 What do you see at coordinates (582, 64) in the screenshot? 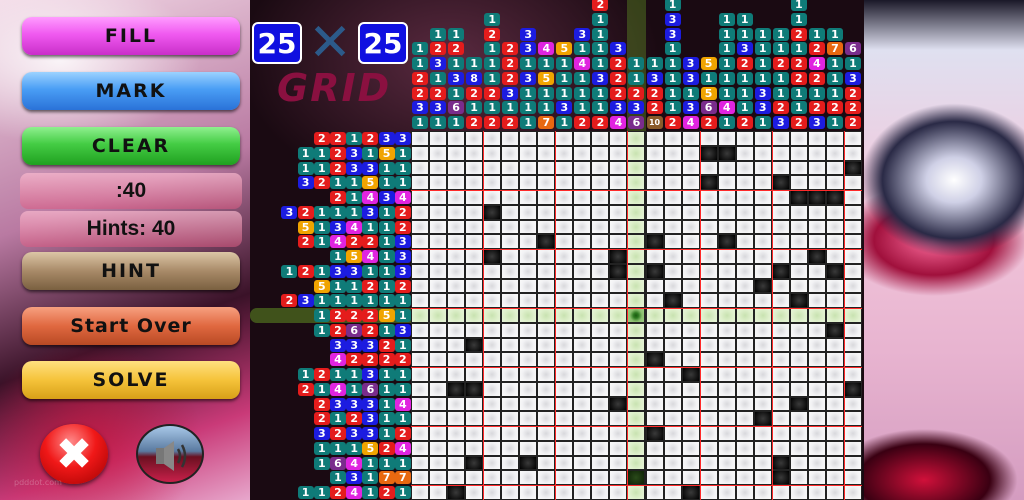
I see `clue-number: 4` at bounding box center [582, 64].